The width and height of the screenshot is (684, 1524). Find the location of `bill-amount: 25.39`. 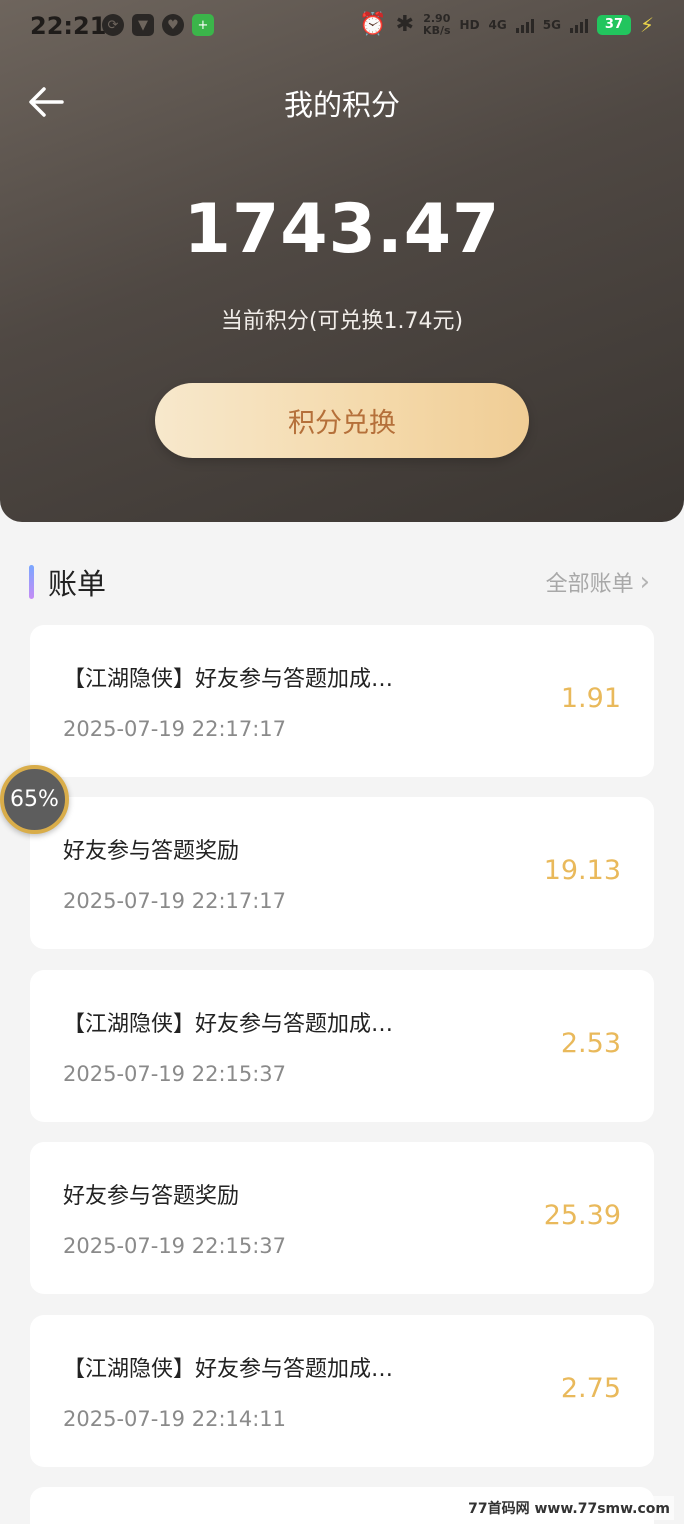

bill-amount: 25.39 is located at coordinates (582, 1215).